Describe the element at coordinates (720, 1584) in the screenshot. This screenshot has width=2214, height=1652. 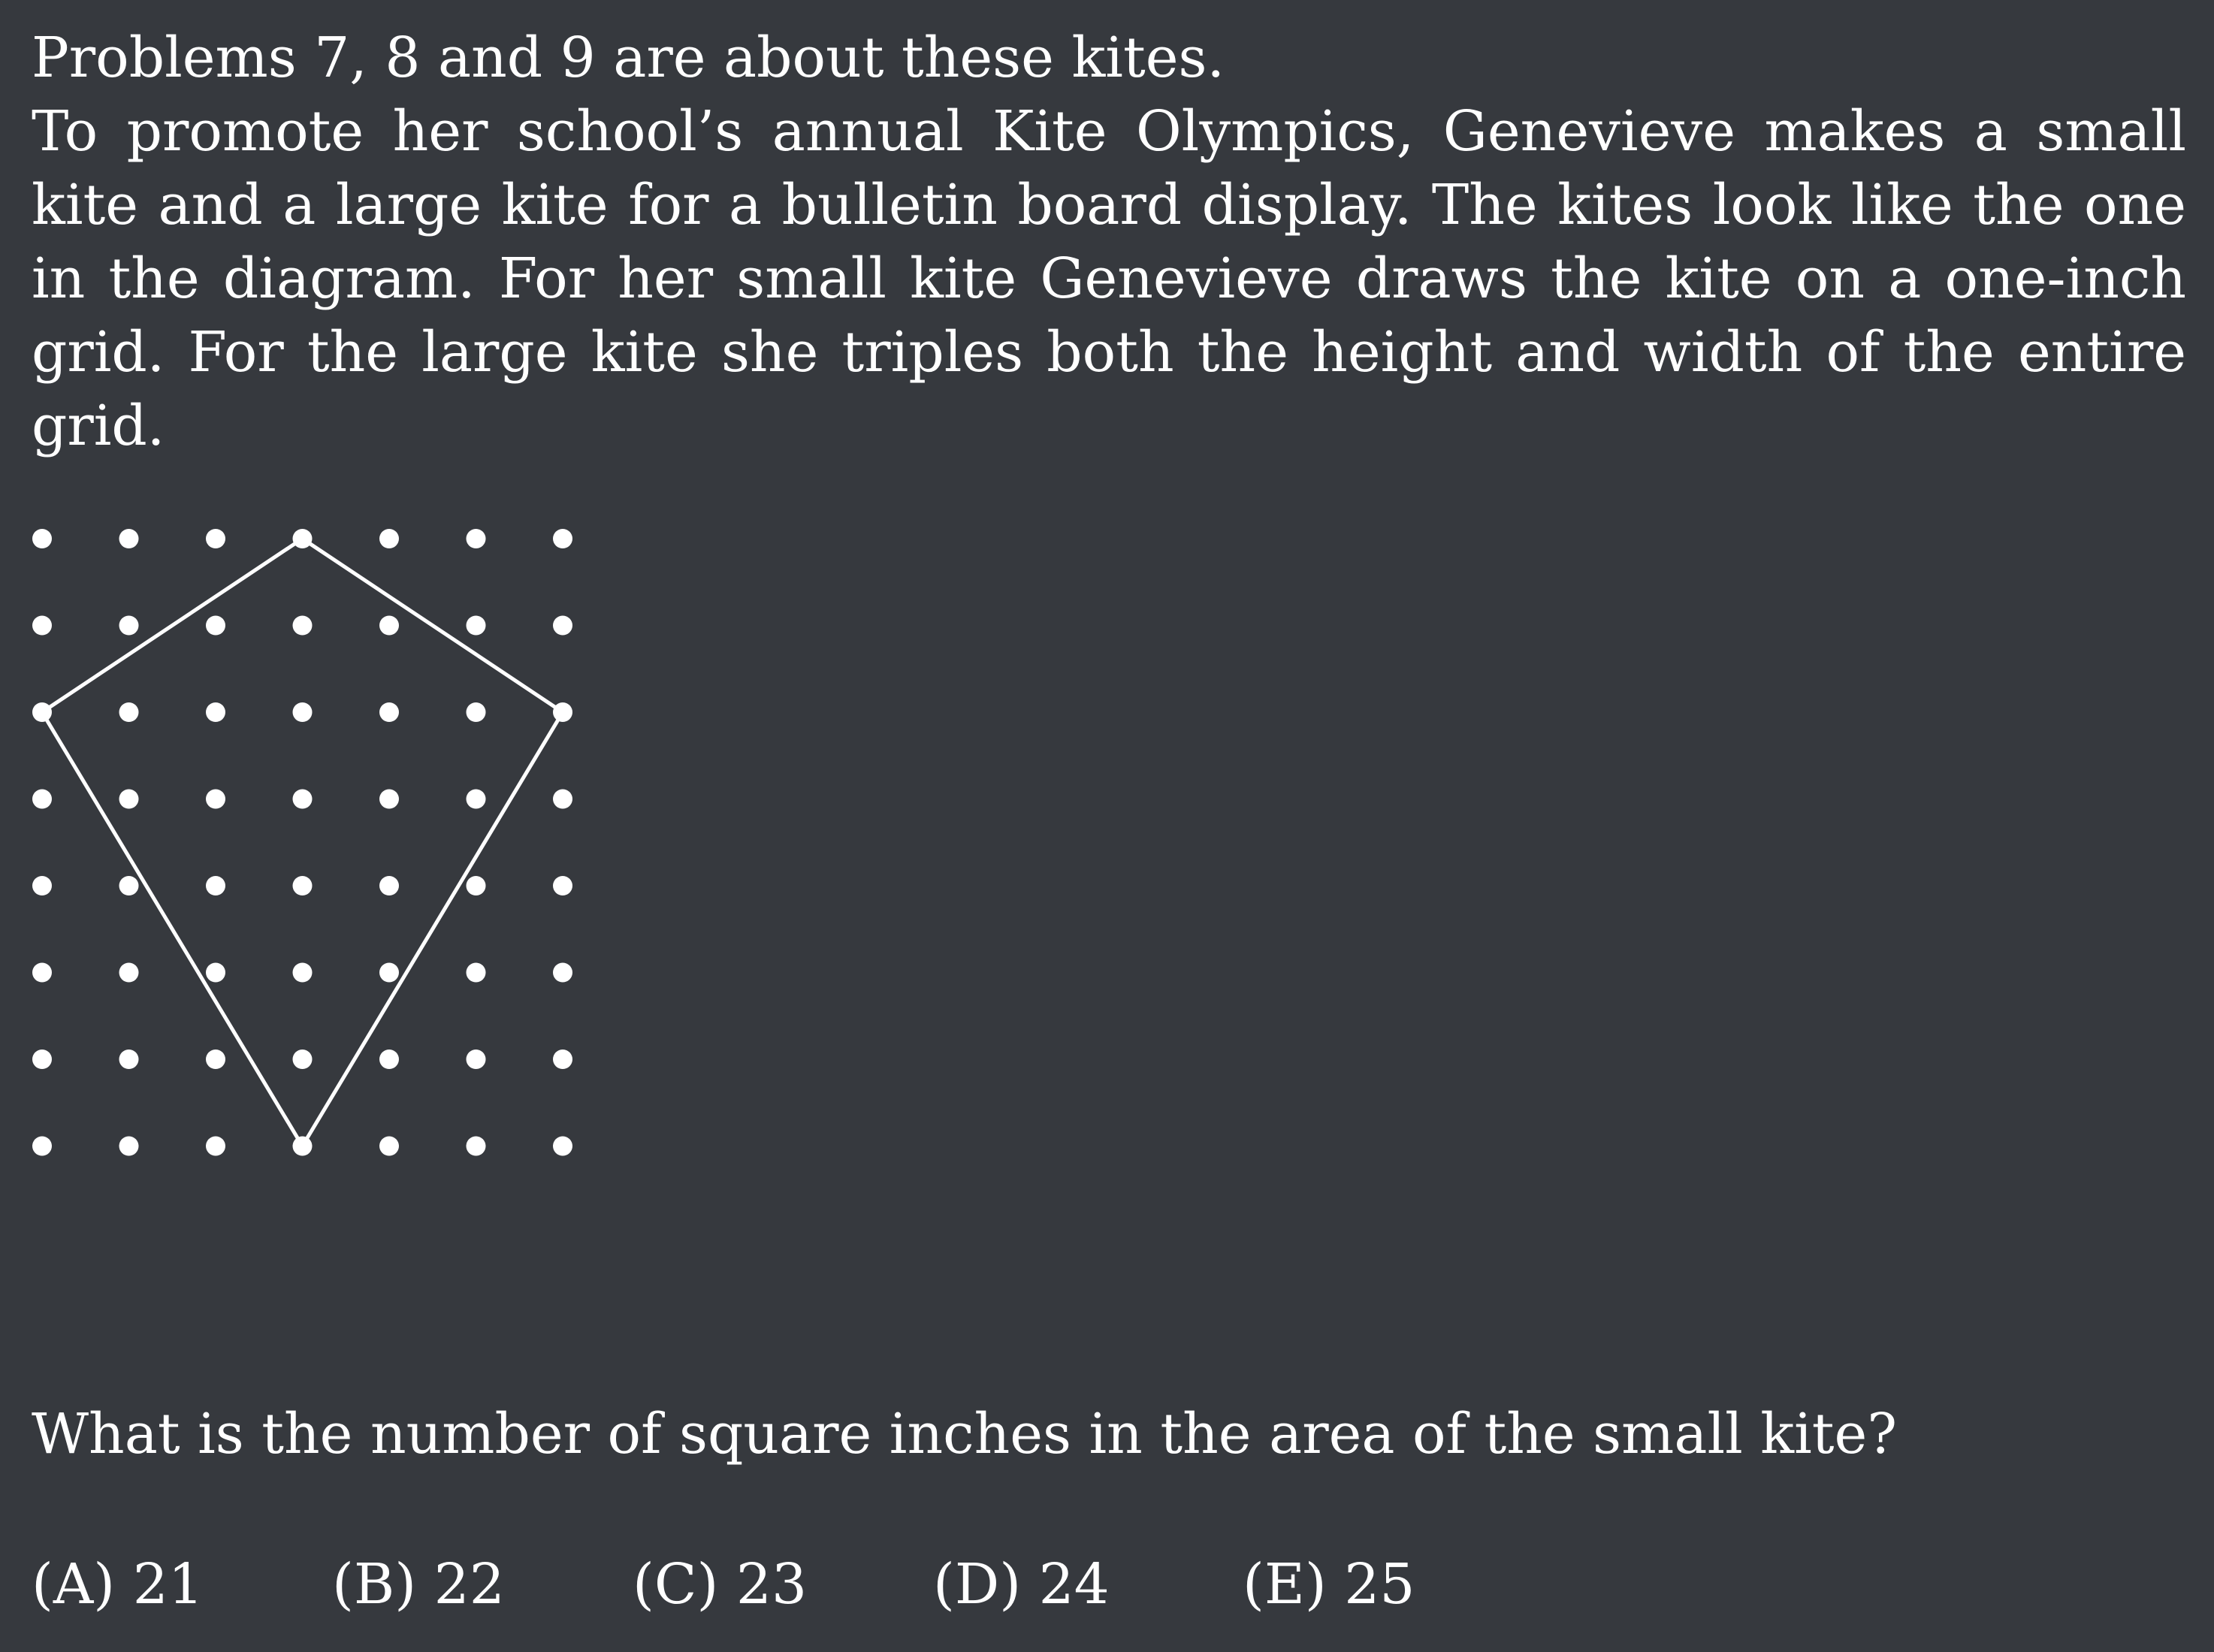
I see `choice-c: (C) 23` at that location.